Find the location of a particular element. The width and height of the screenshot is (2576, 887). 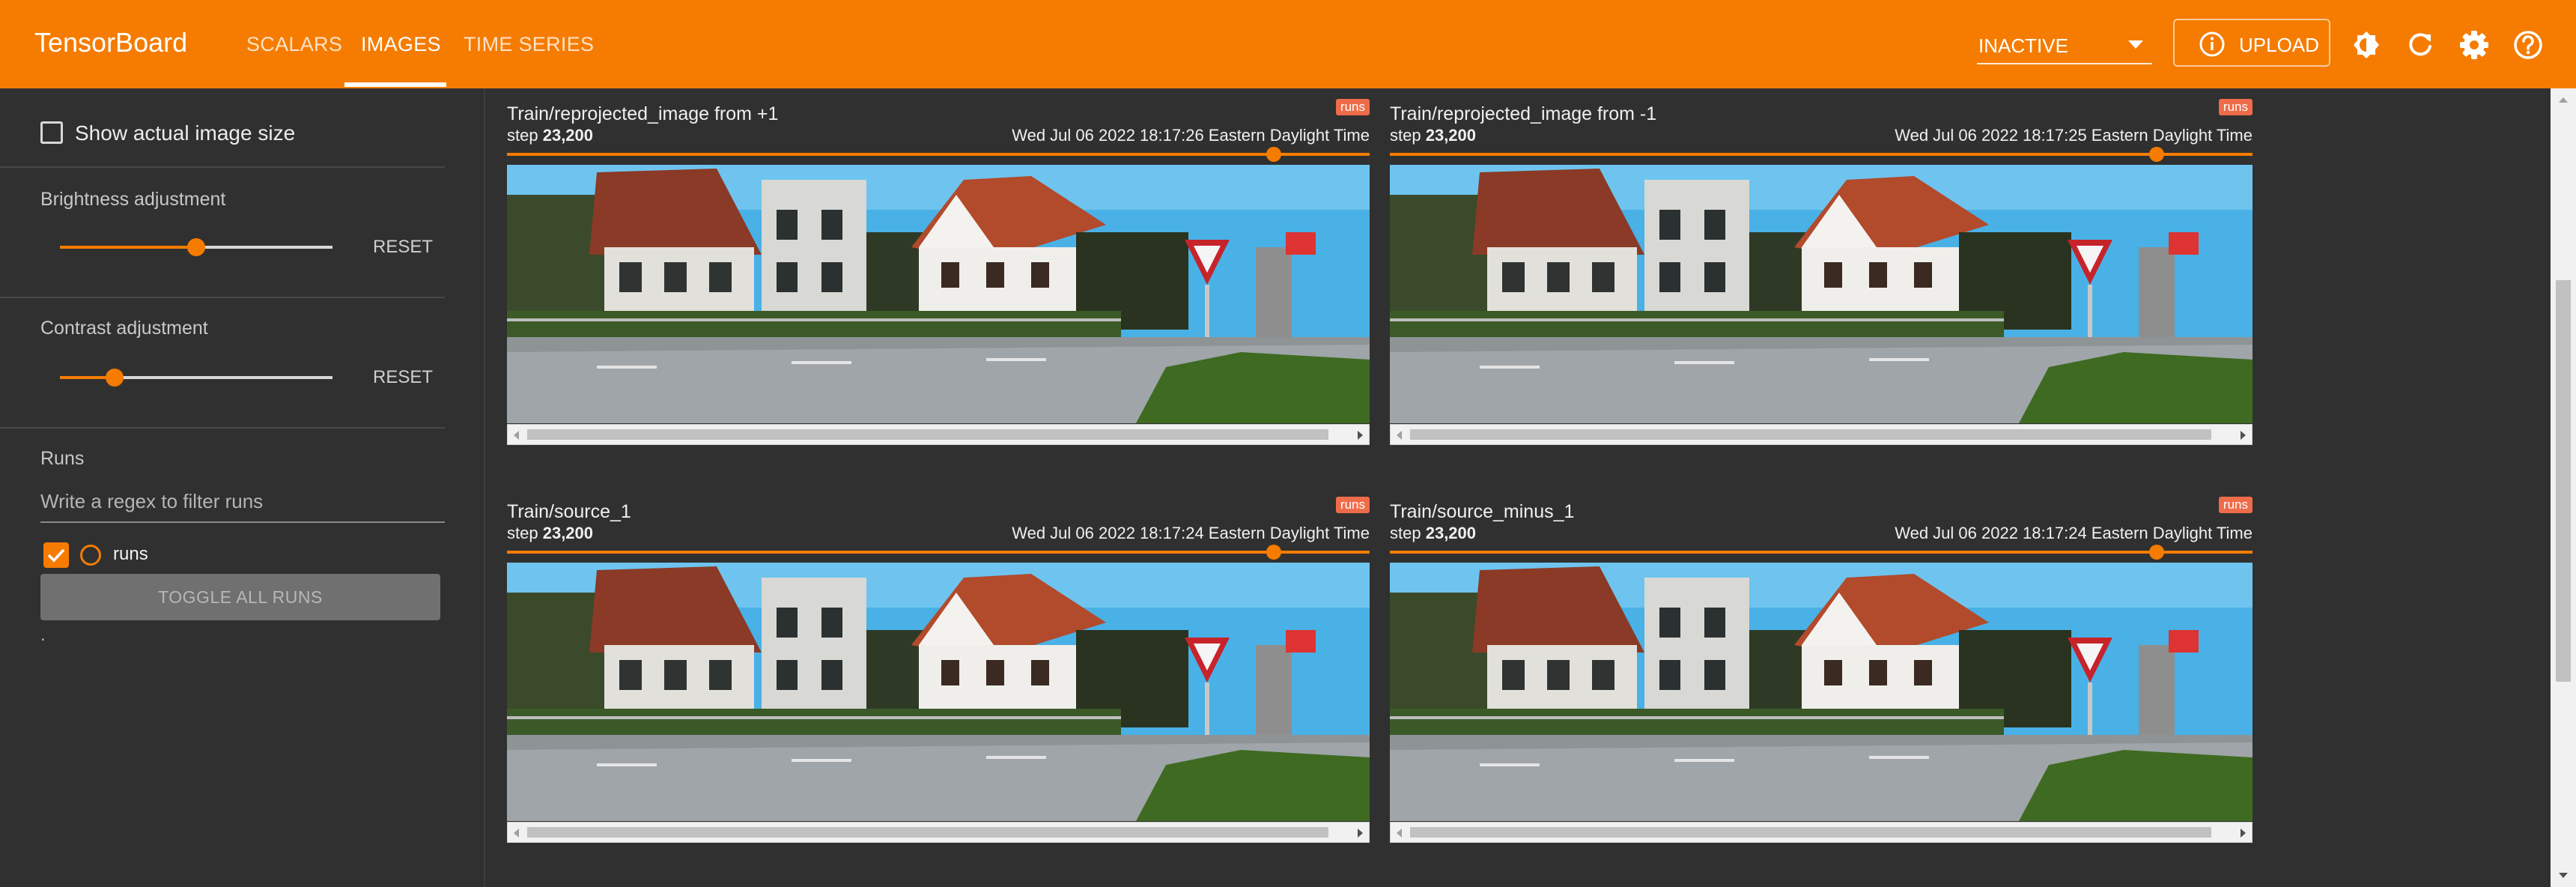

scroll-up-icon is located at coordinates (2563, 100).